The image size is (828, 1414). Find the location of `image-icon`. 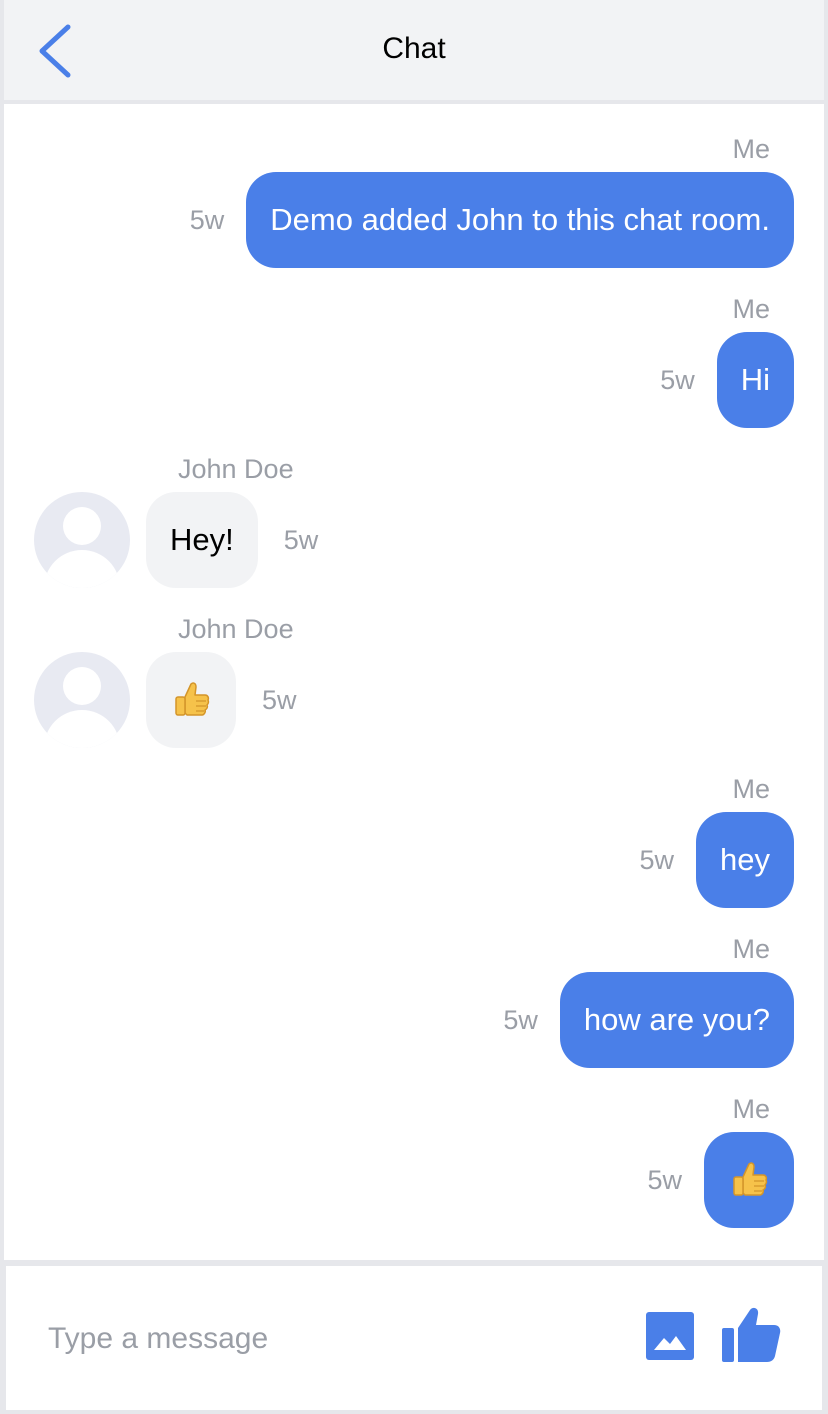

image-icon is located at coordinates (670, 1336).